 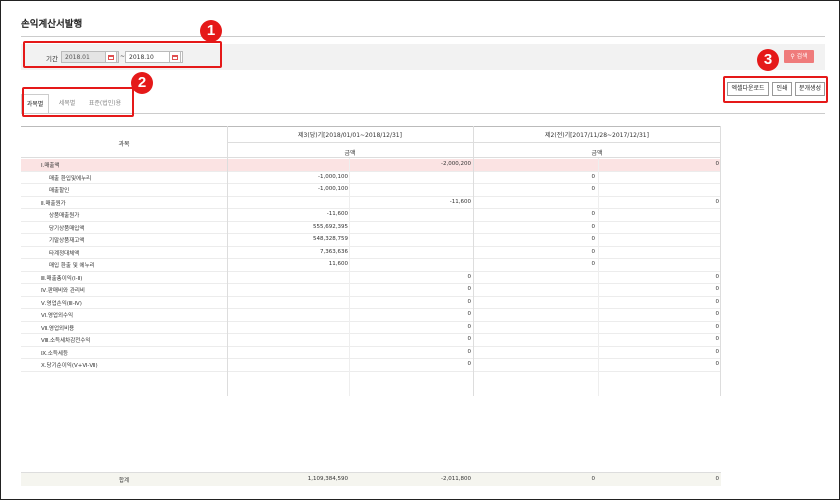 What do you see at coordinates (124, 144) in the screenshot?
I see `subject-header: 과목` at bounding box center [124, 144].